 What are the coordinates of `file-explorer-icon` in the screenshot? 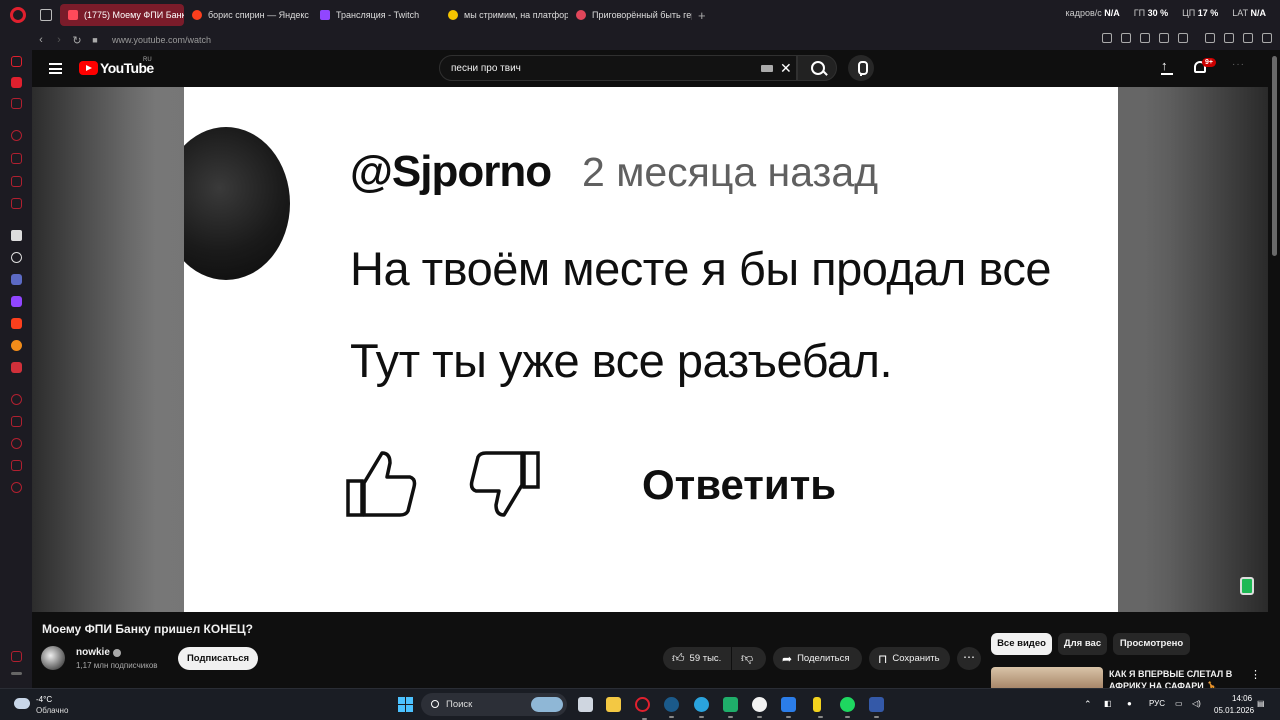 It's located at (613, 704).